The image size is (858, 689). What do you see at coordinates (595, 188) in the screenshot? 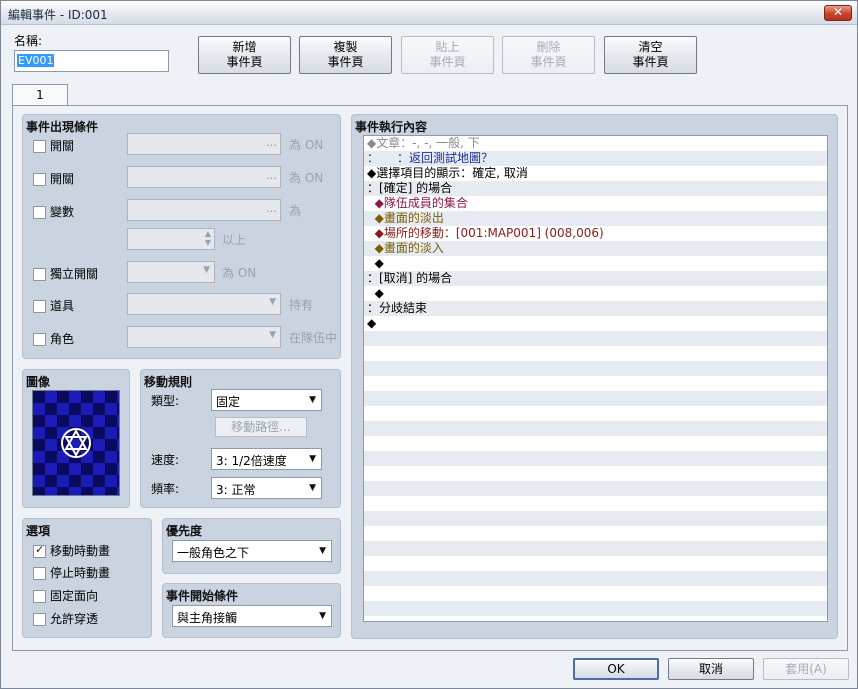
I see `command-line: ：[確定] 的場合` at bounding box center [595, 188].